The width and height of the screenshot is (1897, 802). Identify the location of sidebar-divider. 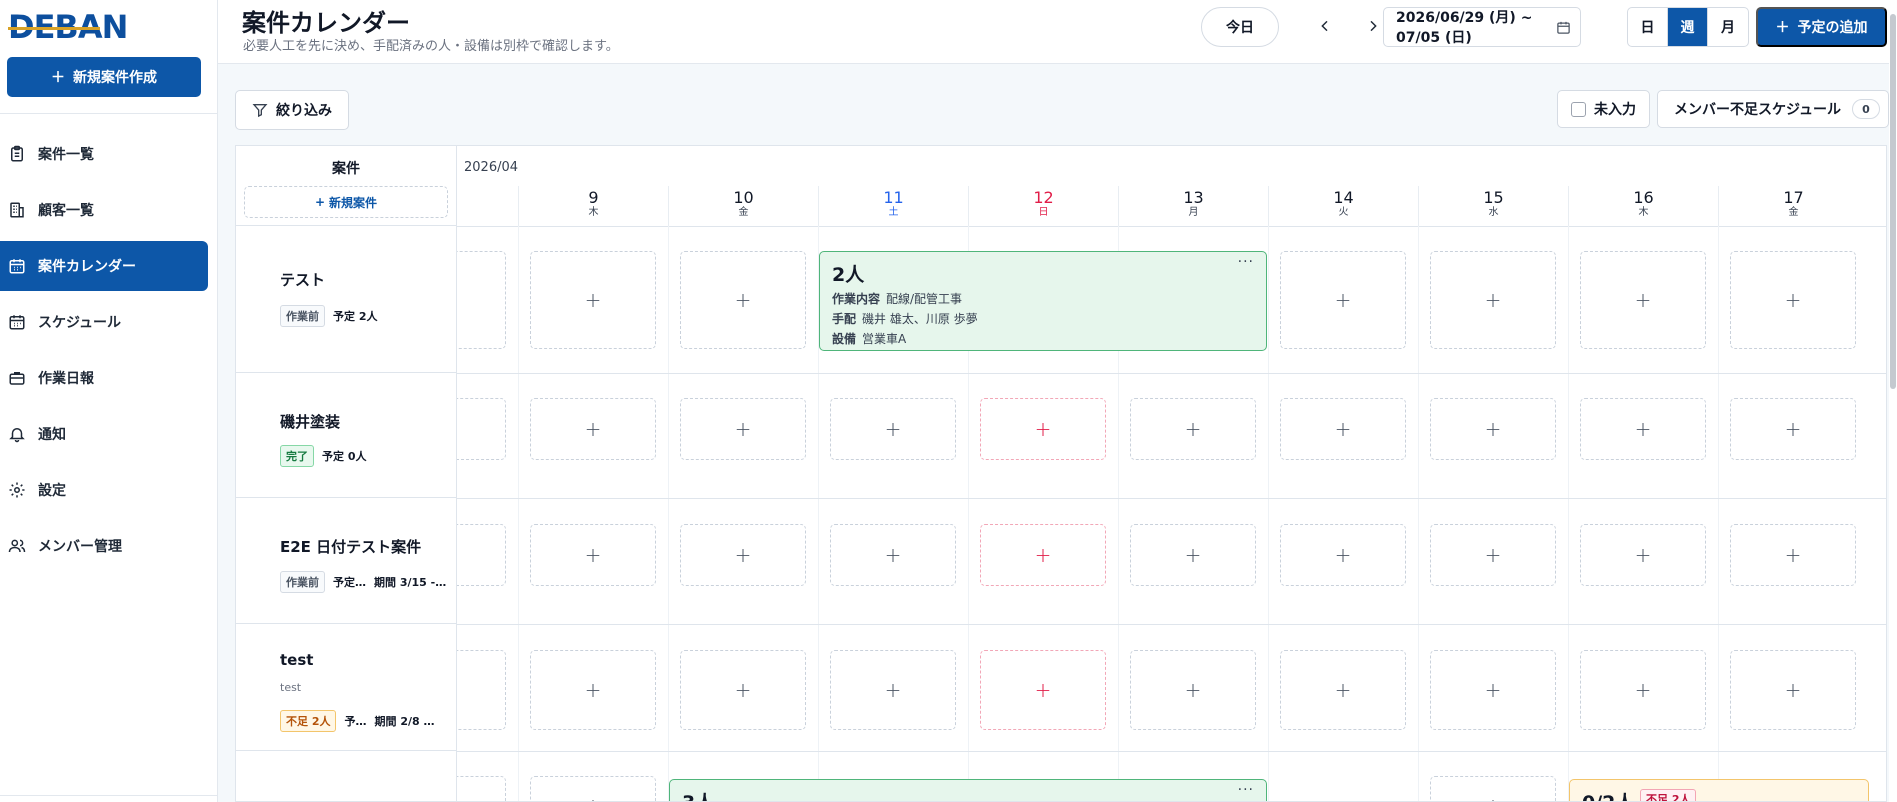
(108, 113).